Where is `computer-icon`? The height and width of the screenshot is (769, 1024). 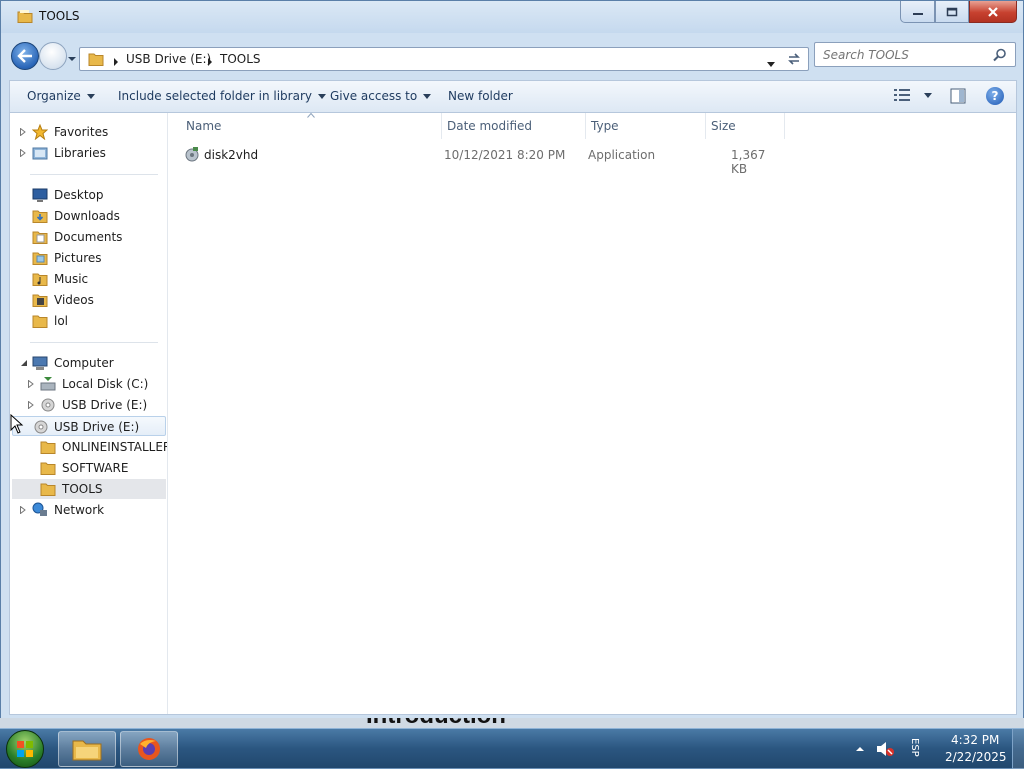 computer-icon is located at coordinates (40, 363).